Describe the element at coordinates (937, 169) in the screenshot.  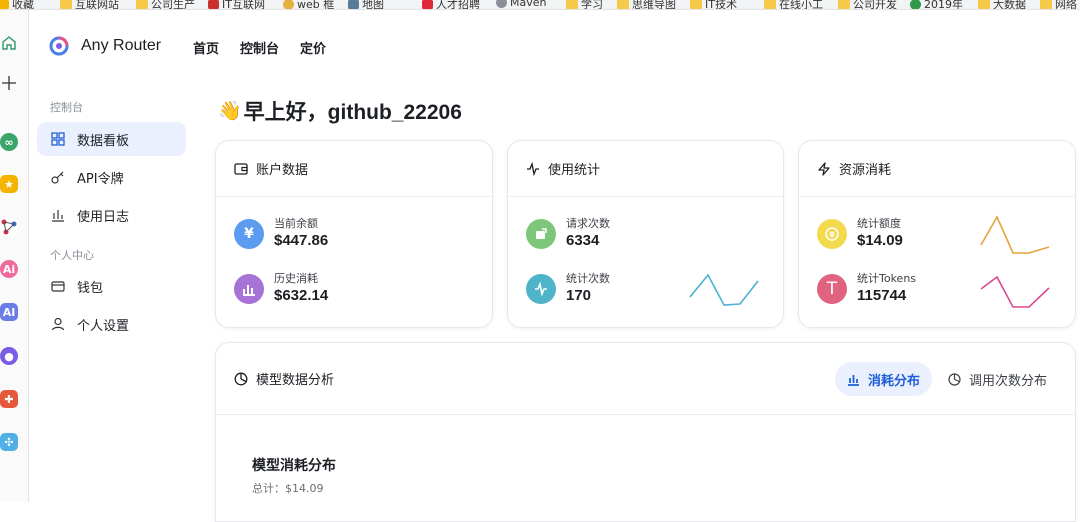
I see `card-header: 资源消耗` at that location.